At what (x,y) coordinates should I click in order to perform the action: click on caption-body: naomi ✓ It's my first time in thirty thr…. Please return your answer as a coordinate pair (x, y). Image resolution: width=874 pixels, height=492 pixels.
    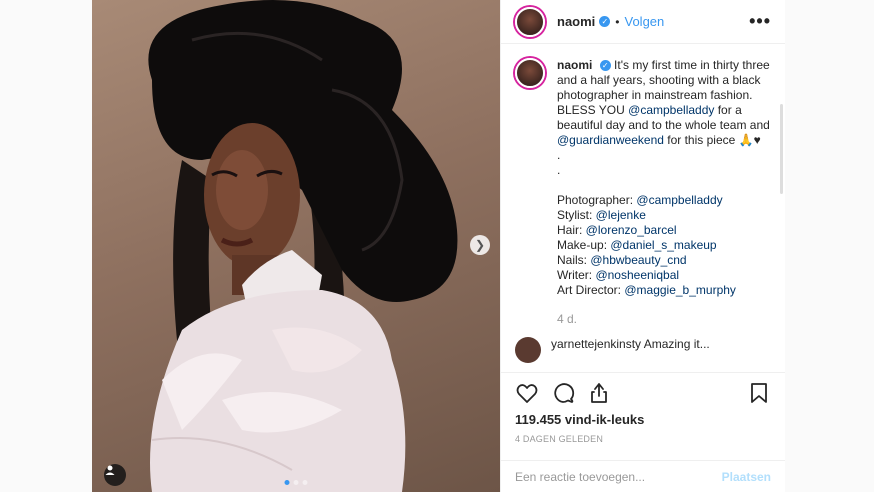
    Looking at the image, I should click on (664, 192).